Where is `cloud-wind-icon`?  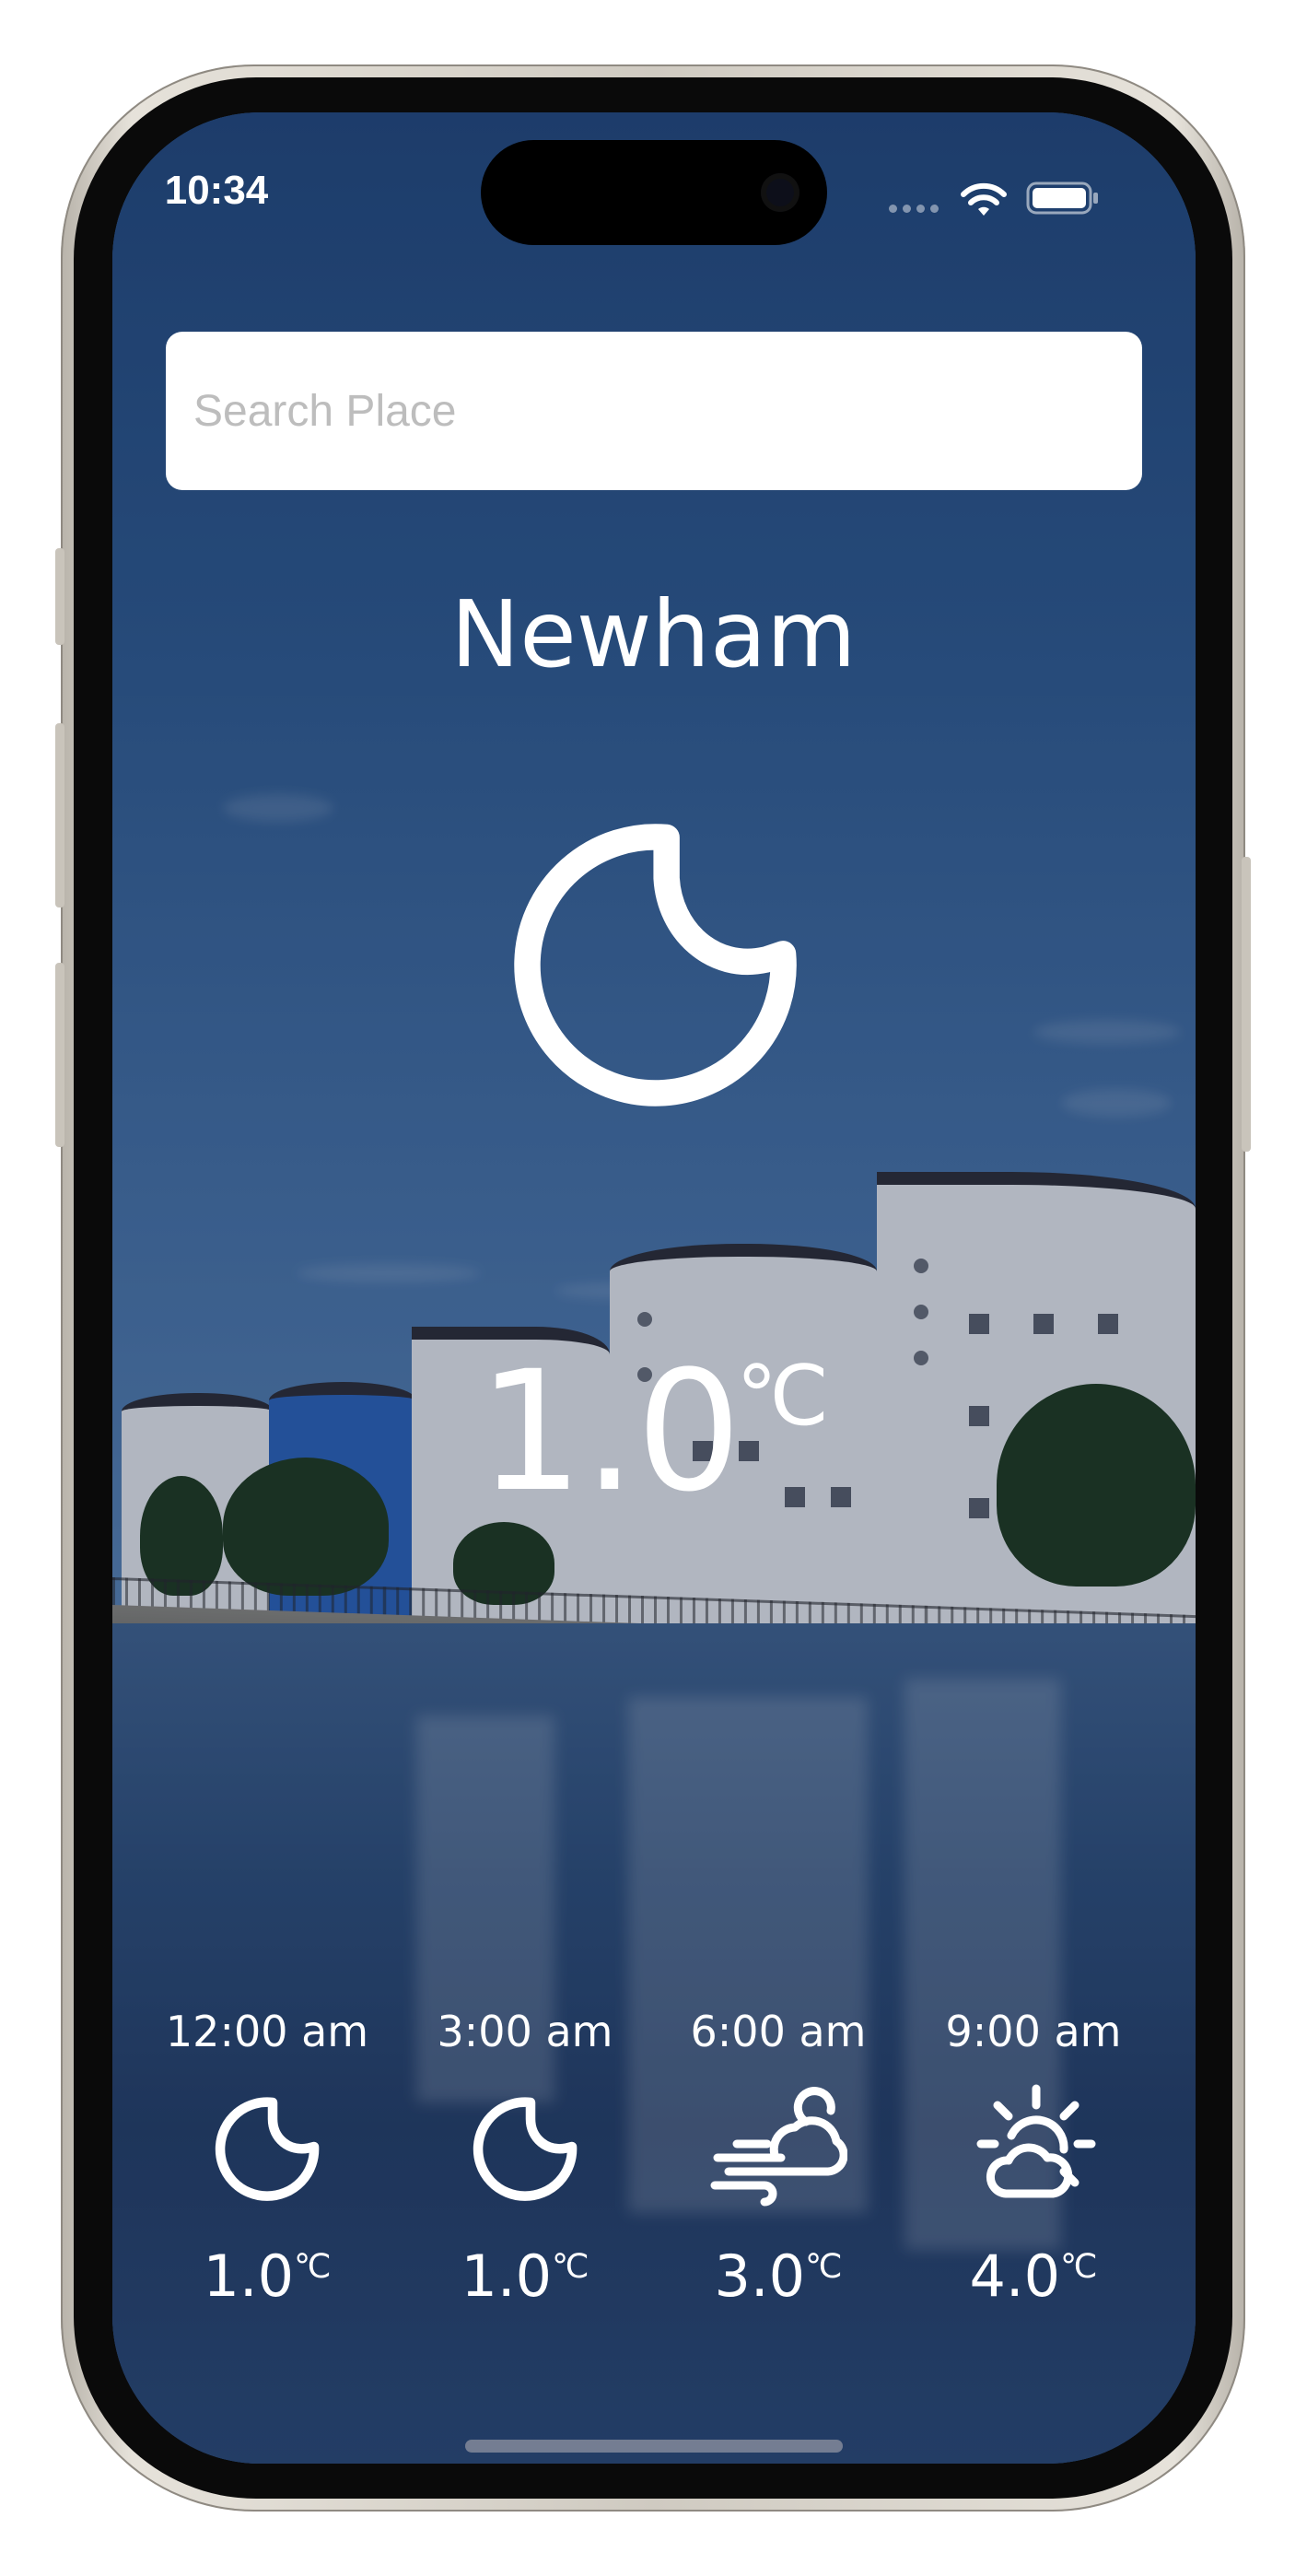 cloud-wind-icon is located at coordinates (779, 2147).